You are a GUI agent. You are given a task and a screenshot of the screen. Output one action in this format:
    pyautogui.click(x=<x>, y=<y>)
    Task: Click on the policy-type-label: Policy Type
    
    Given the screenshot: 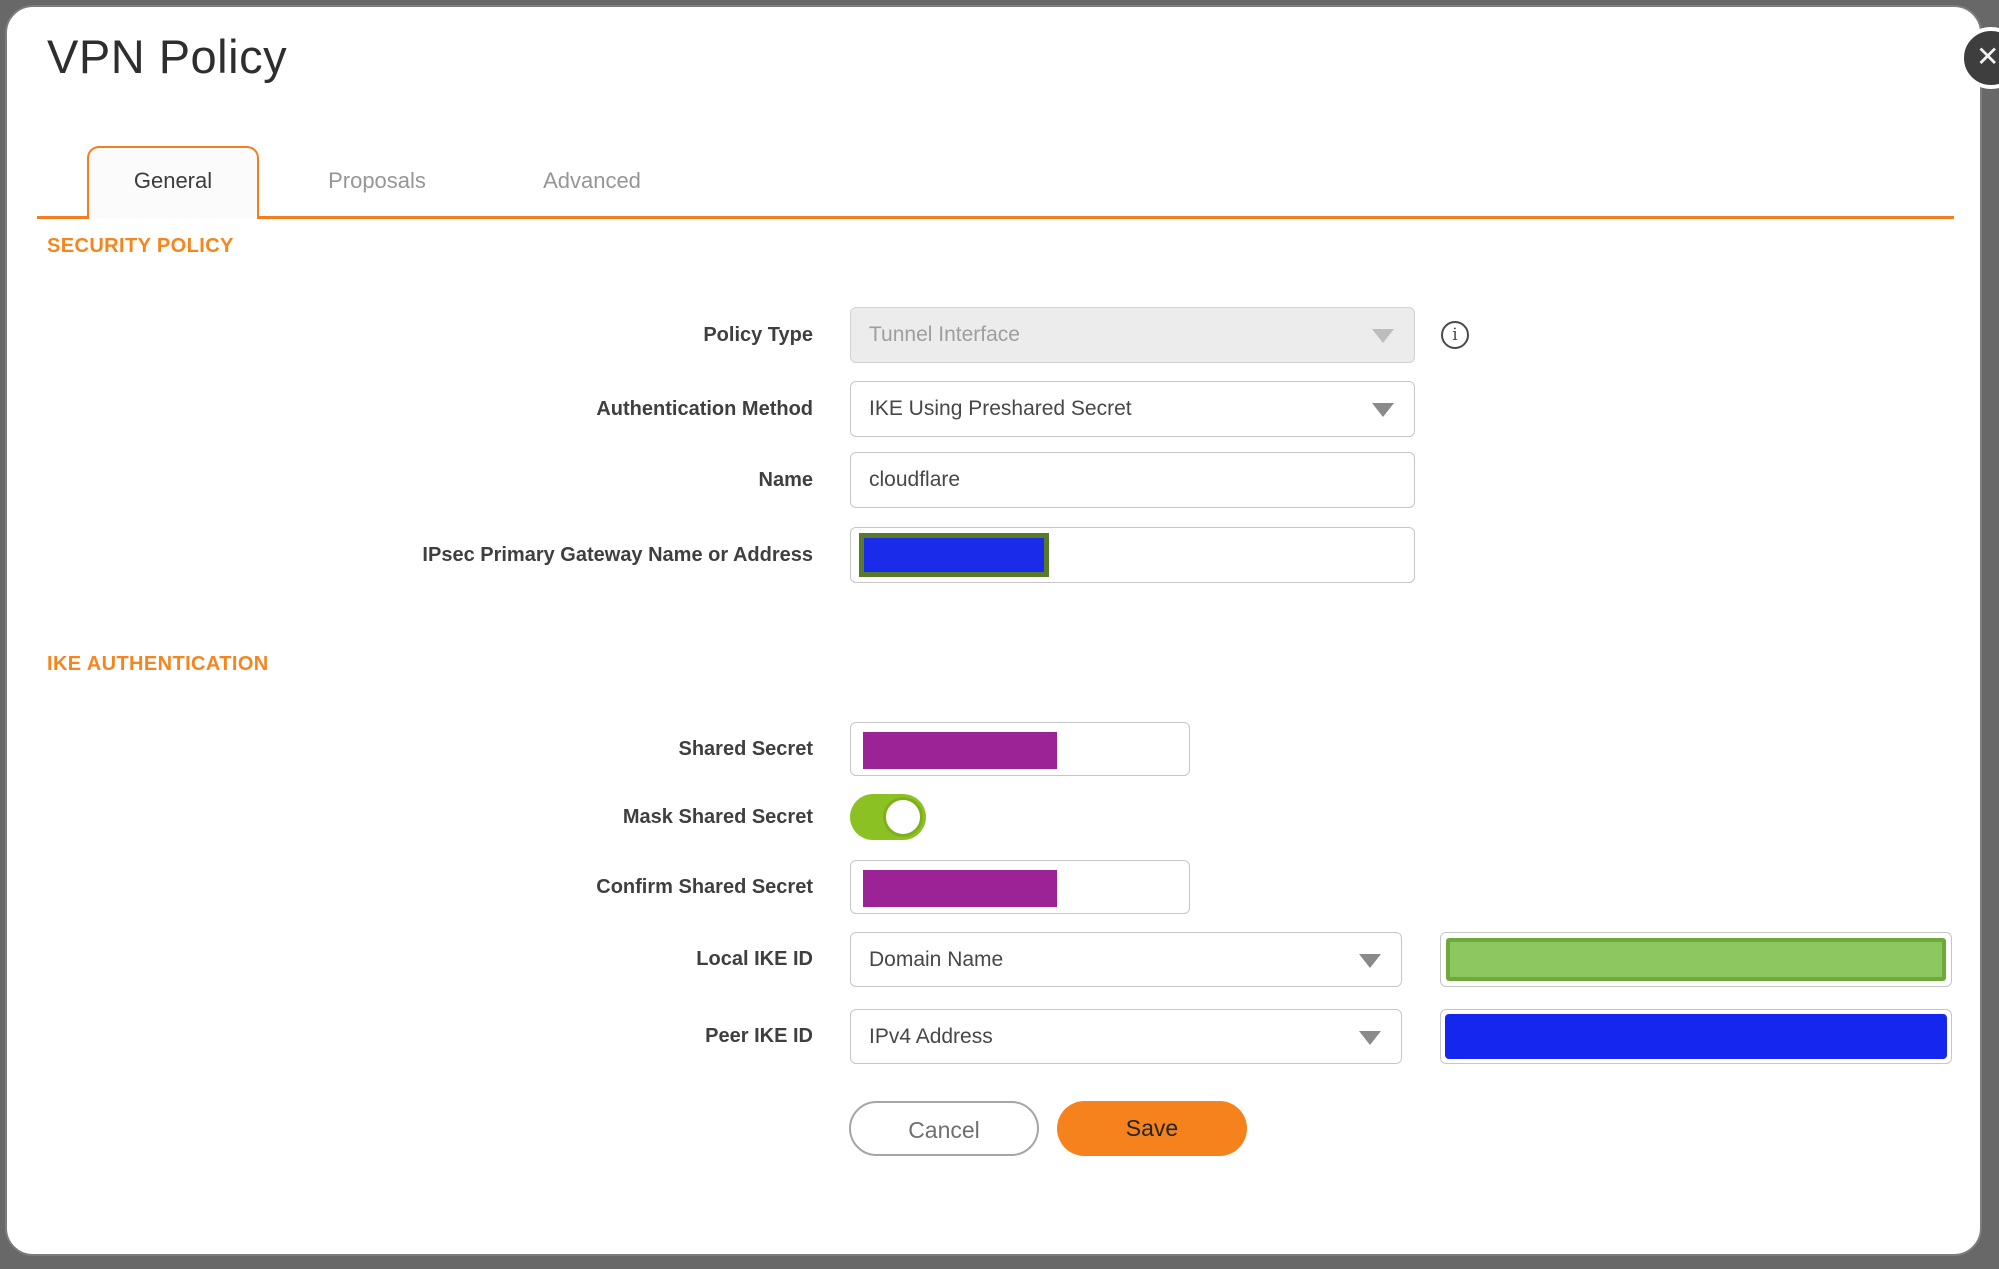 What is the action you would take?
    pyautogui.click(x=758, y=335)
    